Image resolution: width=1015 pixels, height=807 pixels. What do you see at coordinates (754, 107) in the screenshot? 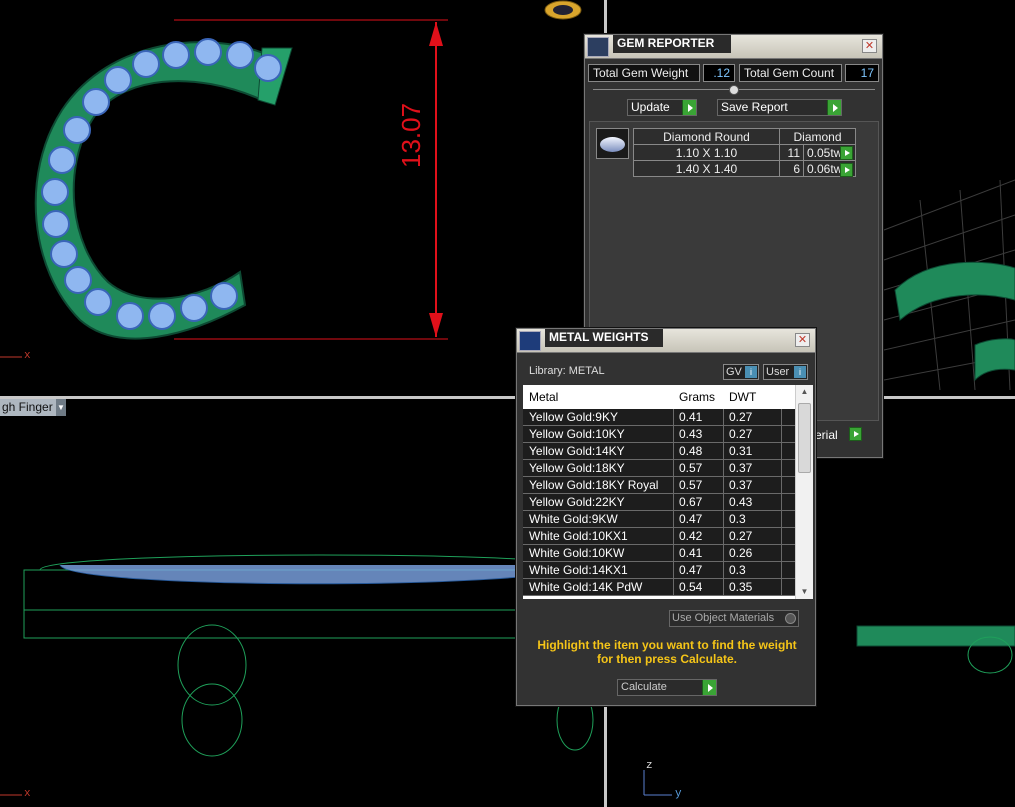
I see `save-report-button-label: Save Report` at bounding box center [754, 107].